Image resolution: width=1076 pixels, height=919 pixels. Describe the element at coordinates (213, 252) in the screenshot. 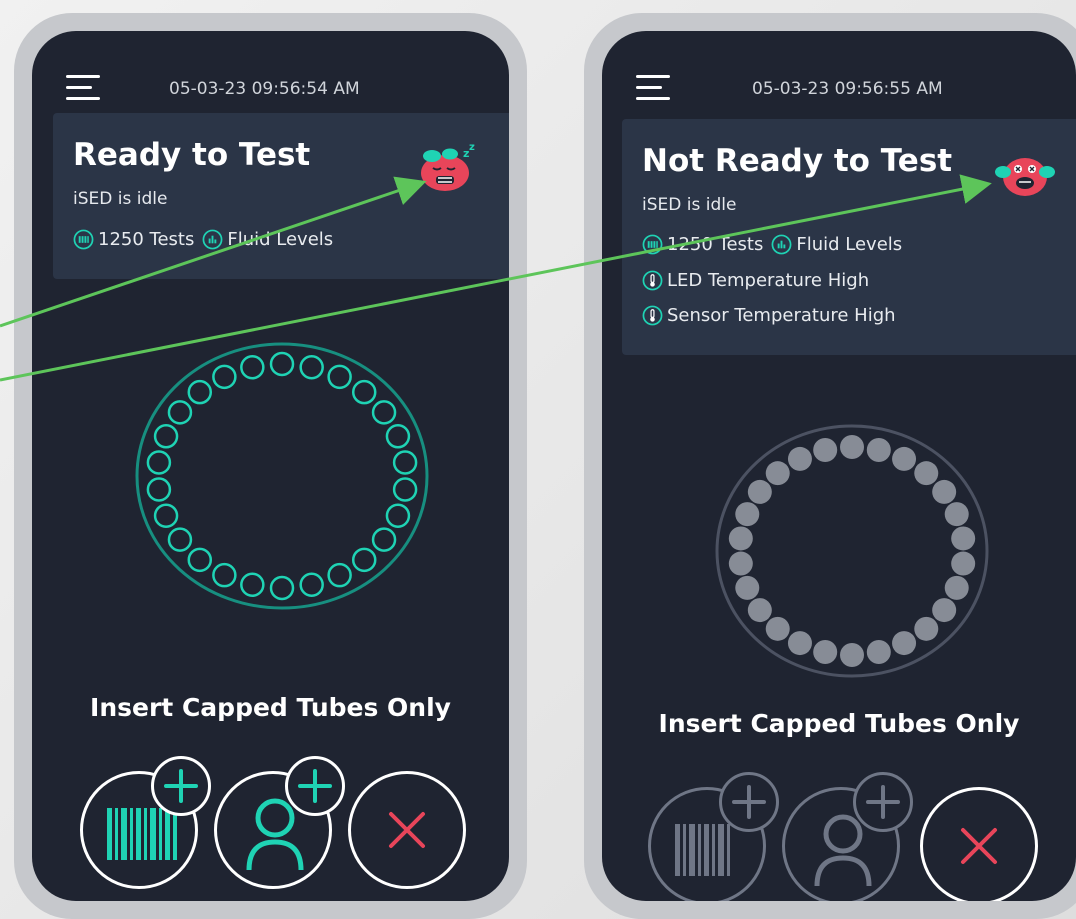

I see `annotation-arrow` at that location.